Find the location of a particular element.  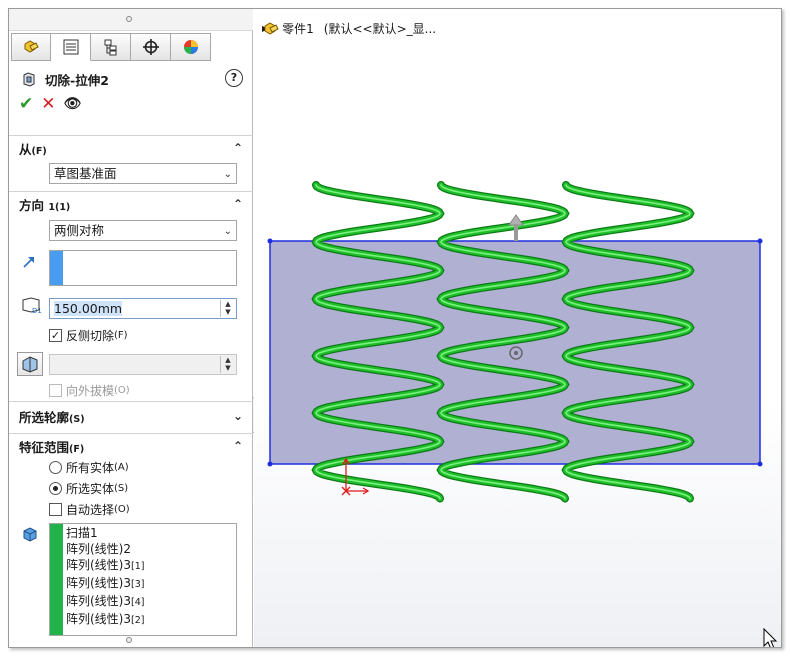

mouse-cursor-icon is located at coordinates (770, 637).